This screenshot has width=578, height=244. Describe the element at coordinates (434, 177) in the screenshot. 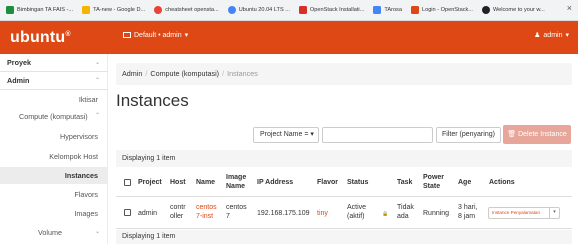

I see `column-label: Power` at that location.